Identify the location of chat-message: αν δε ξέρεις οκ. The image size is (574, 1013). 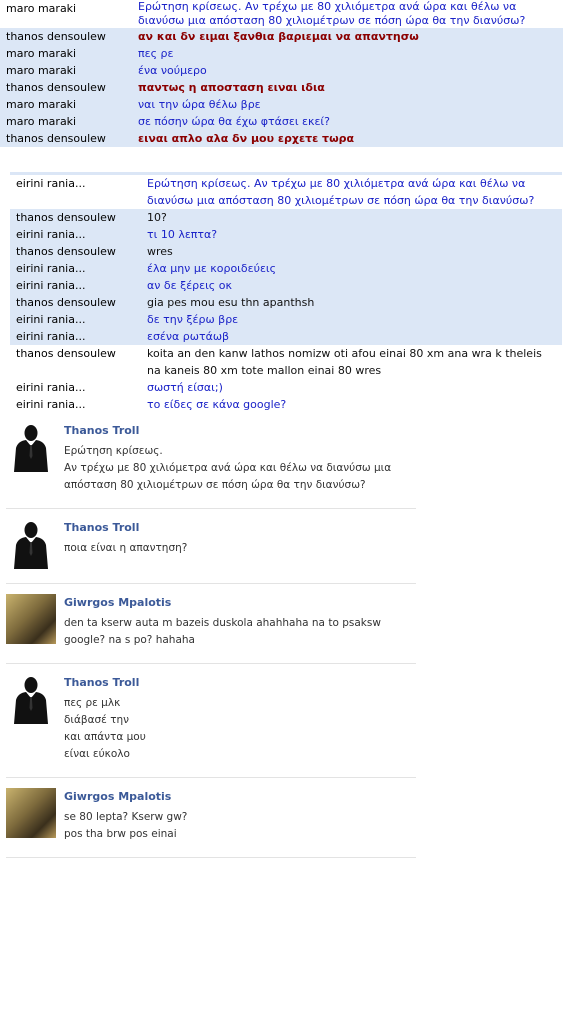
(189, 285).